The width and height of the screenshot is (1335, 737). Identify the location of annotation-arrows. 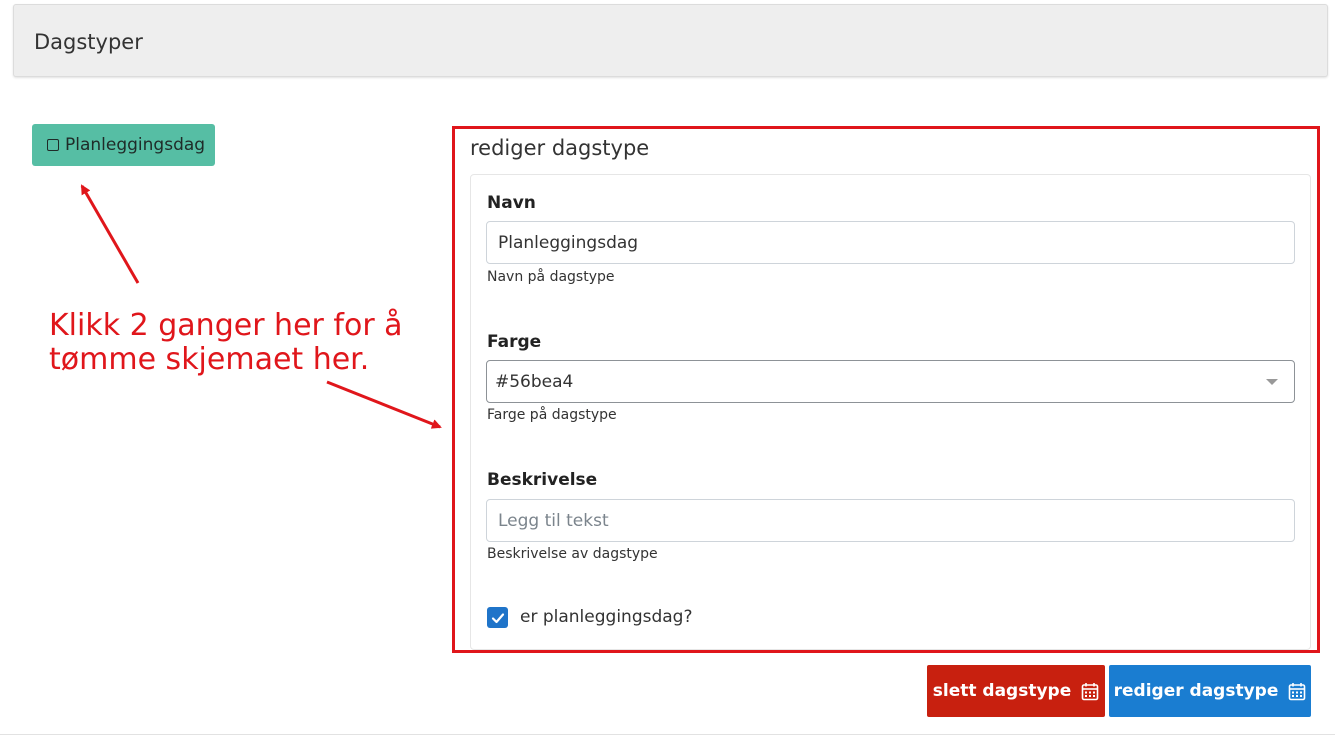
(261, 306).